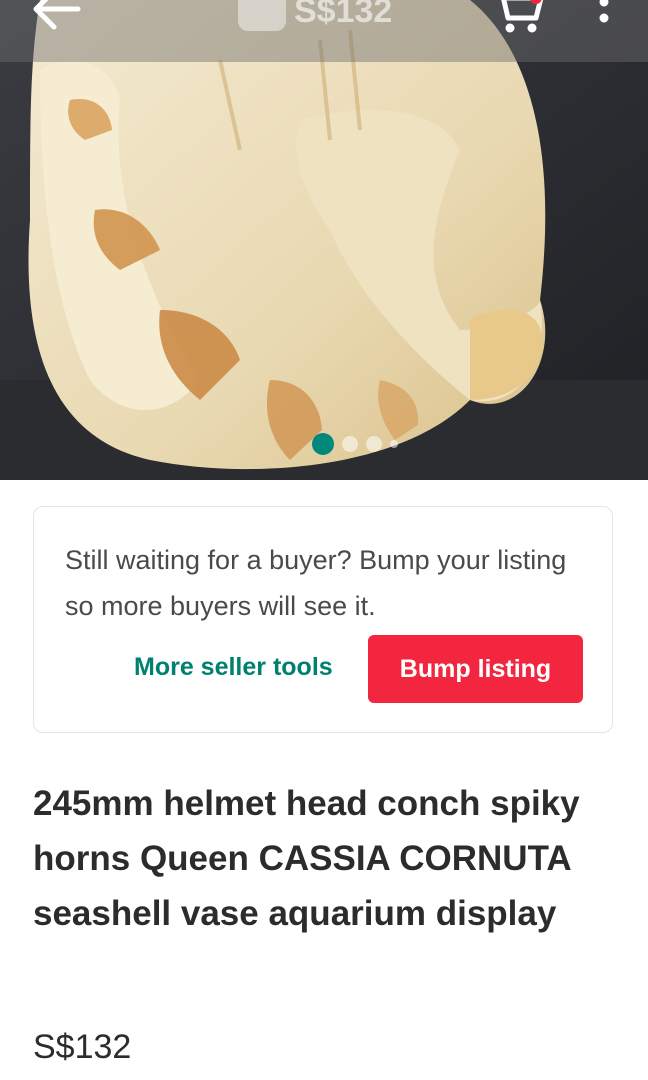  What do you see at coordinates (343, 15) in the screenshot?
I see `header-price-text: S$132` at bounding box center [343, 15].